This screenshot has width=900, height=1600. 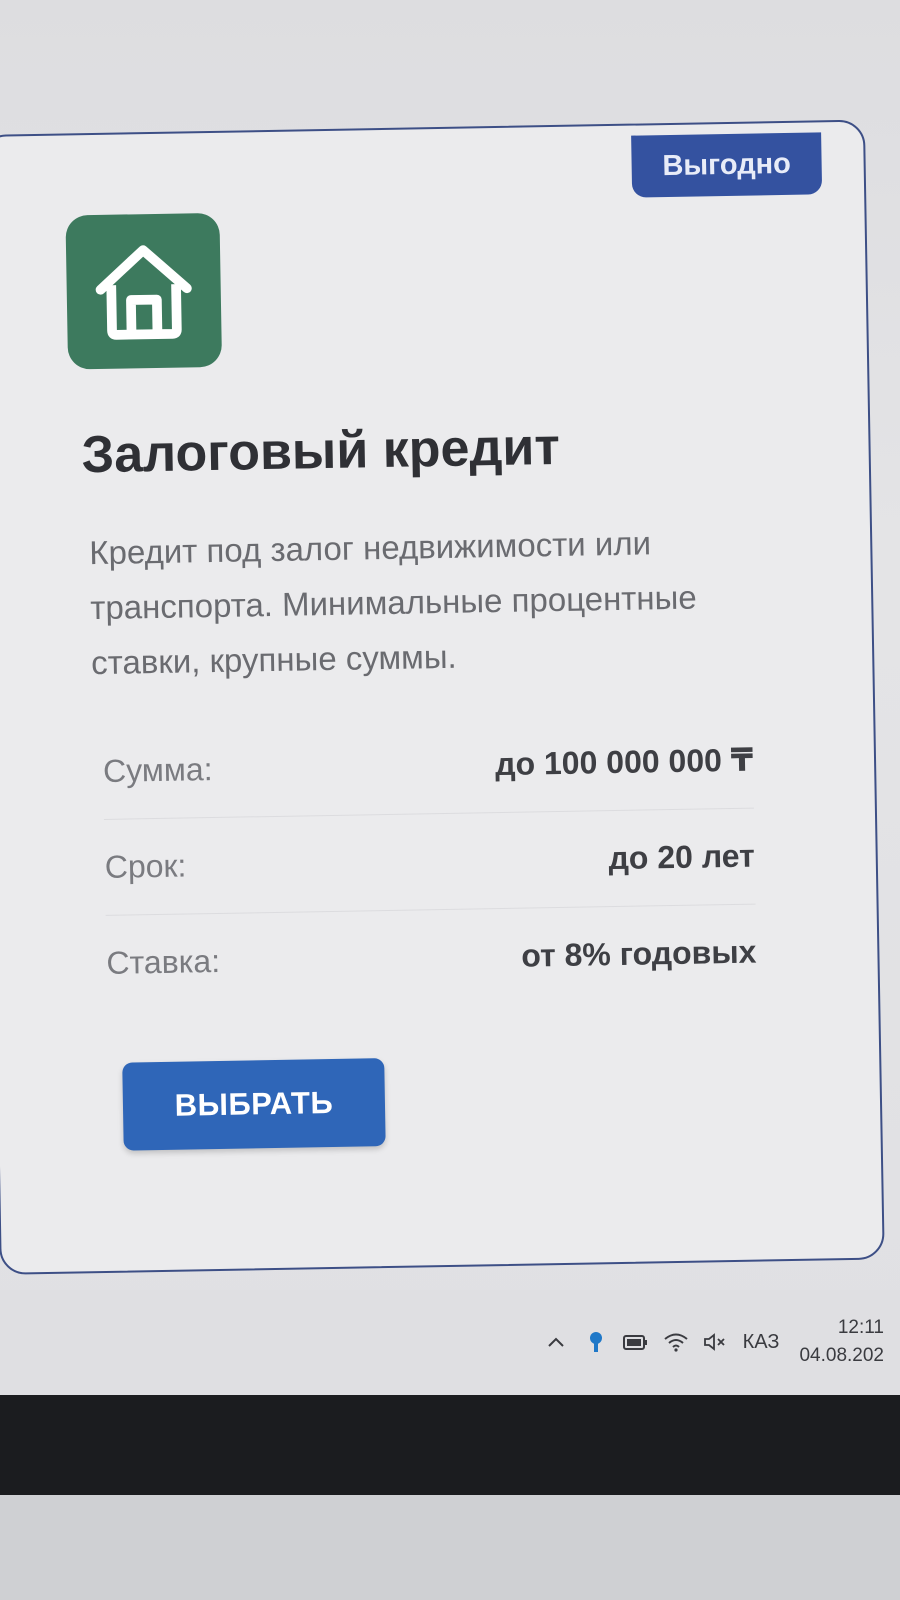 What do you see at coordinates (860, 1327) in the screenshot?
I see `clock-time: 12:11` at bounding box center [860, 1327].